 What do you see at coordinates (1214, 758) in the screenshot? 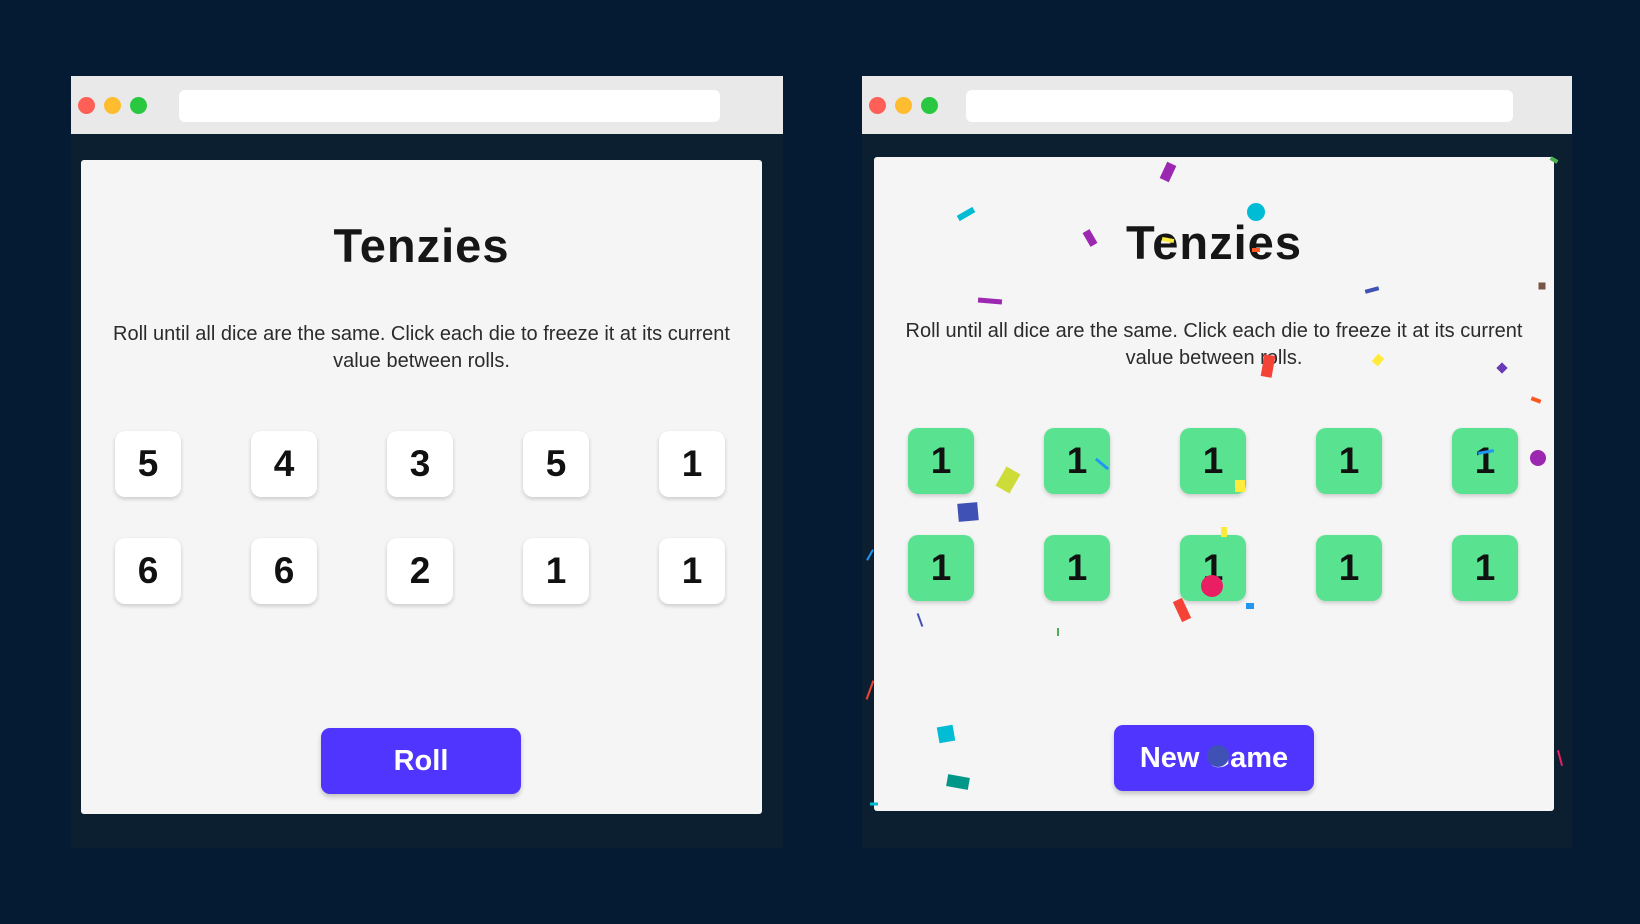
I see `new-game-button: New Game` at bounding box center [1214, 758].